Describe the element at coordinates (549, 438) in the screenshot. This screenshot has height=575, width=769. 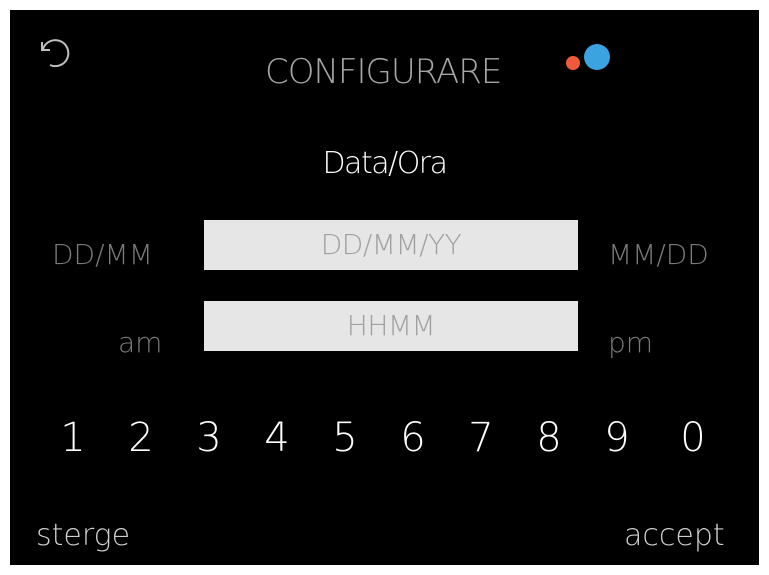
I see `key-8: 8` at that location.